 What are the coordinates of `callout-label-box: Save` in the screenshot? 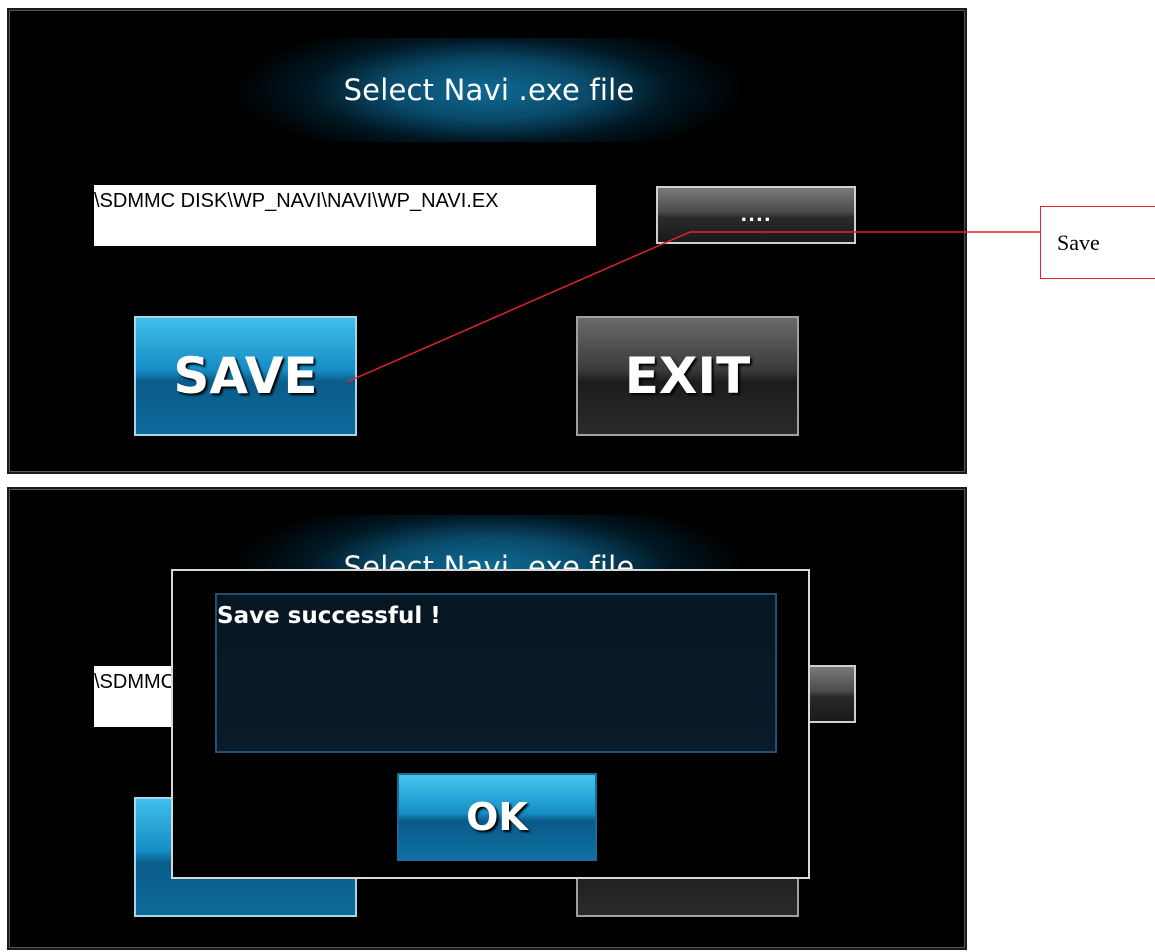 It's located at (1097, 242).